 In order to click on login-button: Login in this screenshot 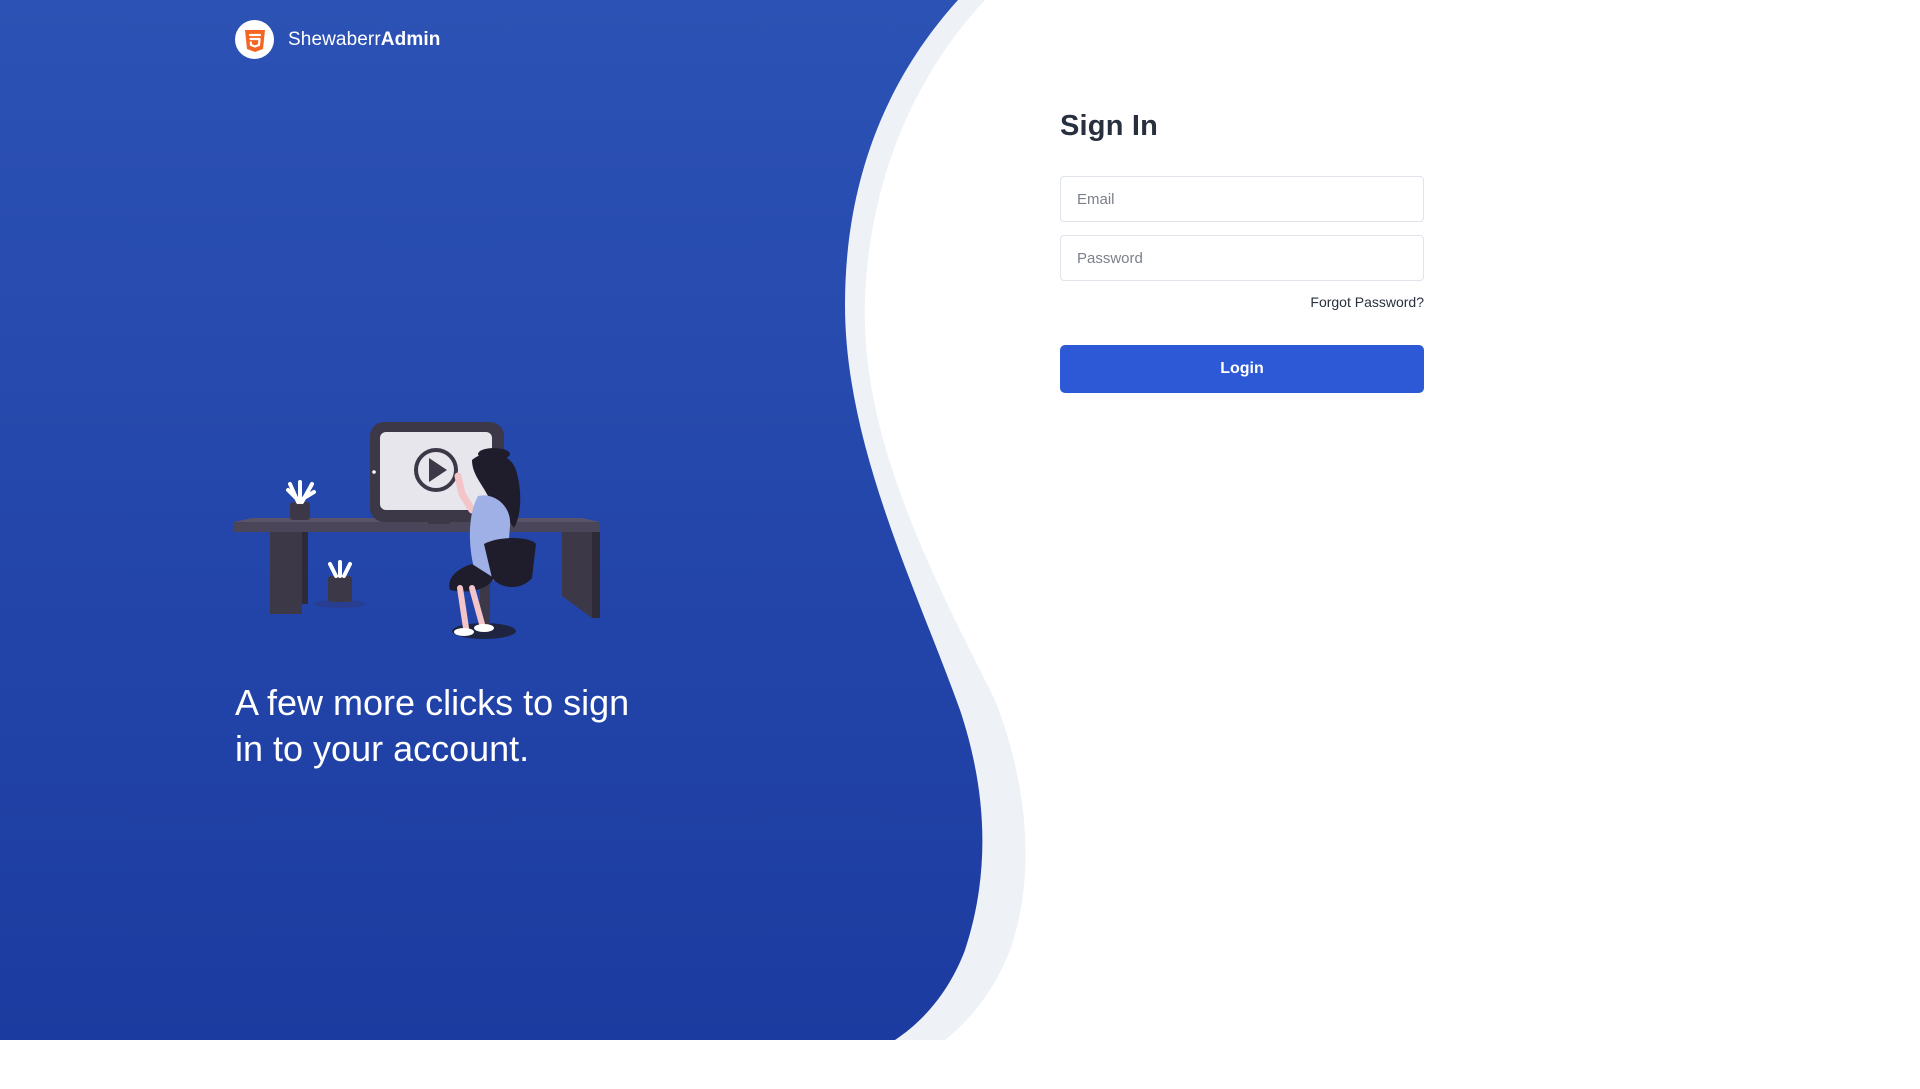, I will do `click(1242, 369)`.